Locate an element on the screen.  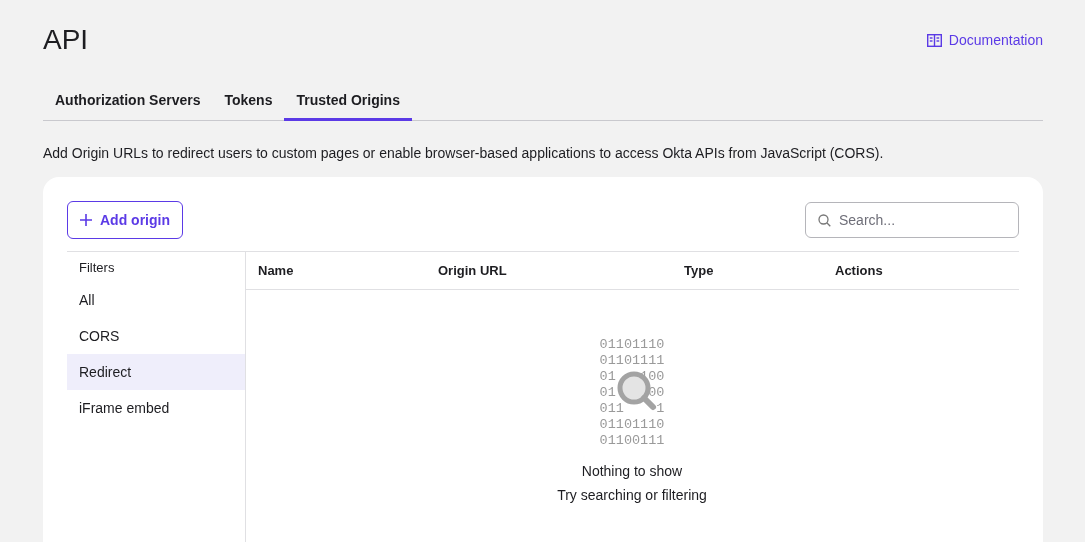
empty-hint: Try searching or filtering is located at coordinates (632, 495).